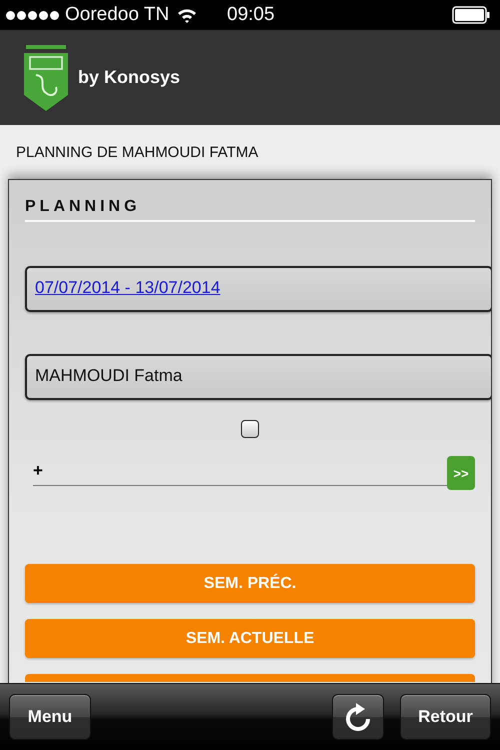 Image resolution: width=500 pixels, height=750 pixels. Describe the element at coordinates (251, 15) in the screenshot. I see `clock-time: 09:05` at that location.